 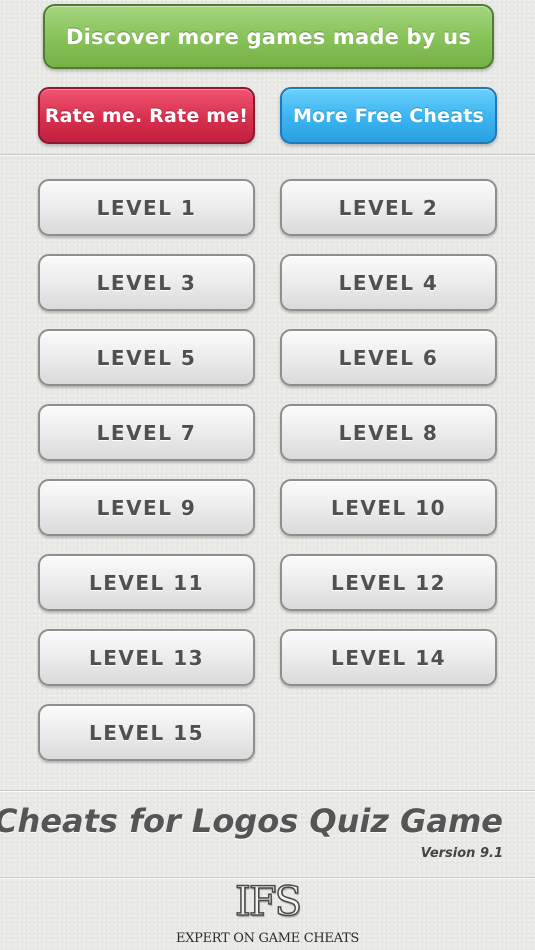 What do you see at coordinates (388, 115) in the screenshot?
I see `more-free-cheats-button: More Free Cheats` at bounding box center [388, 115].